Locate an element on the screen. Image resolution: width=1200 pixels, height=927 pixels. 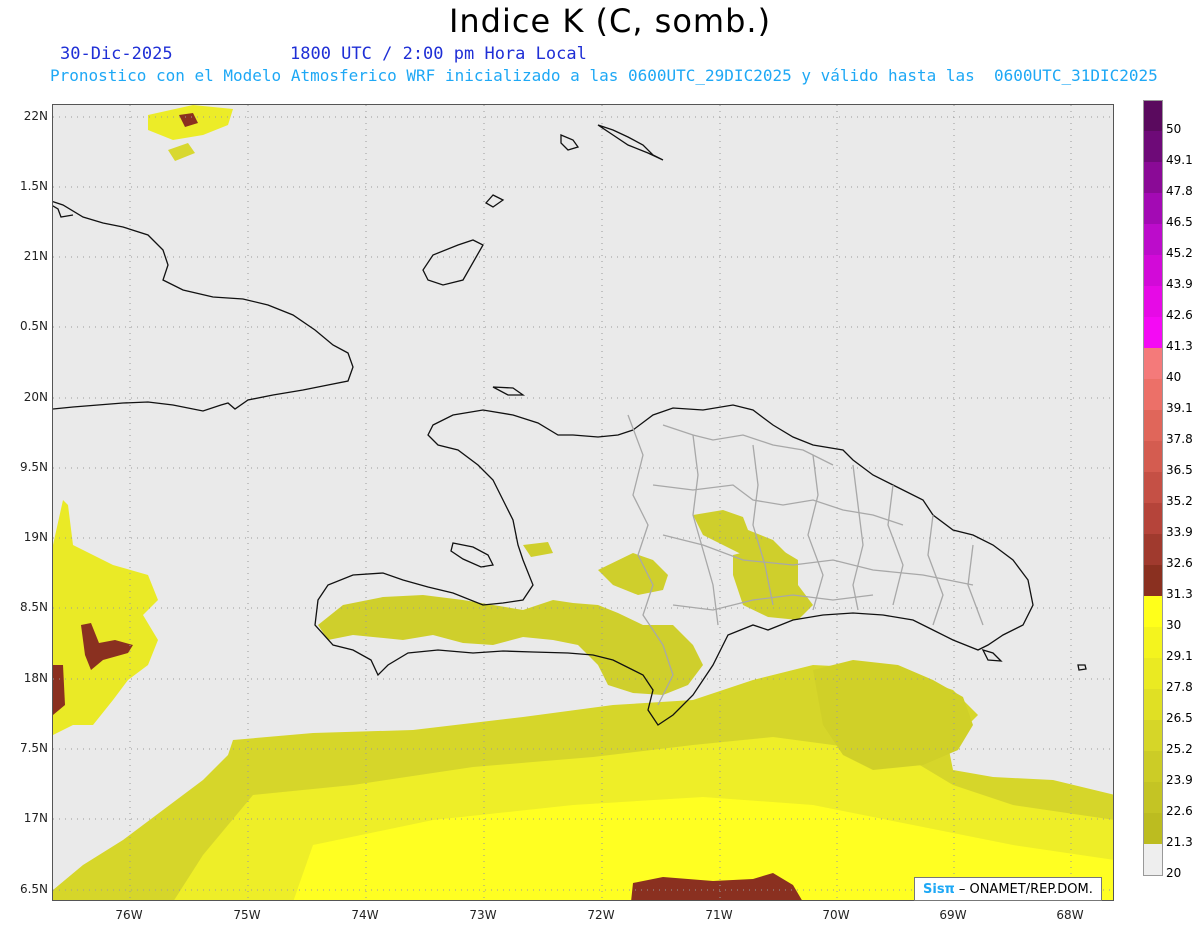
colorbar-label: 25.2 is located at coordinates (1179, 749).